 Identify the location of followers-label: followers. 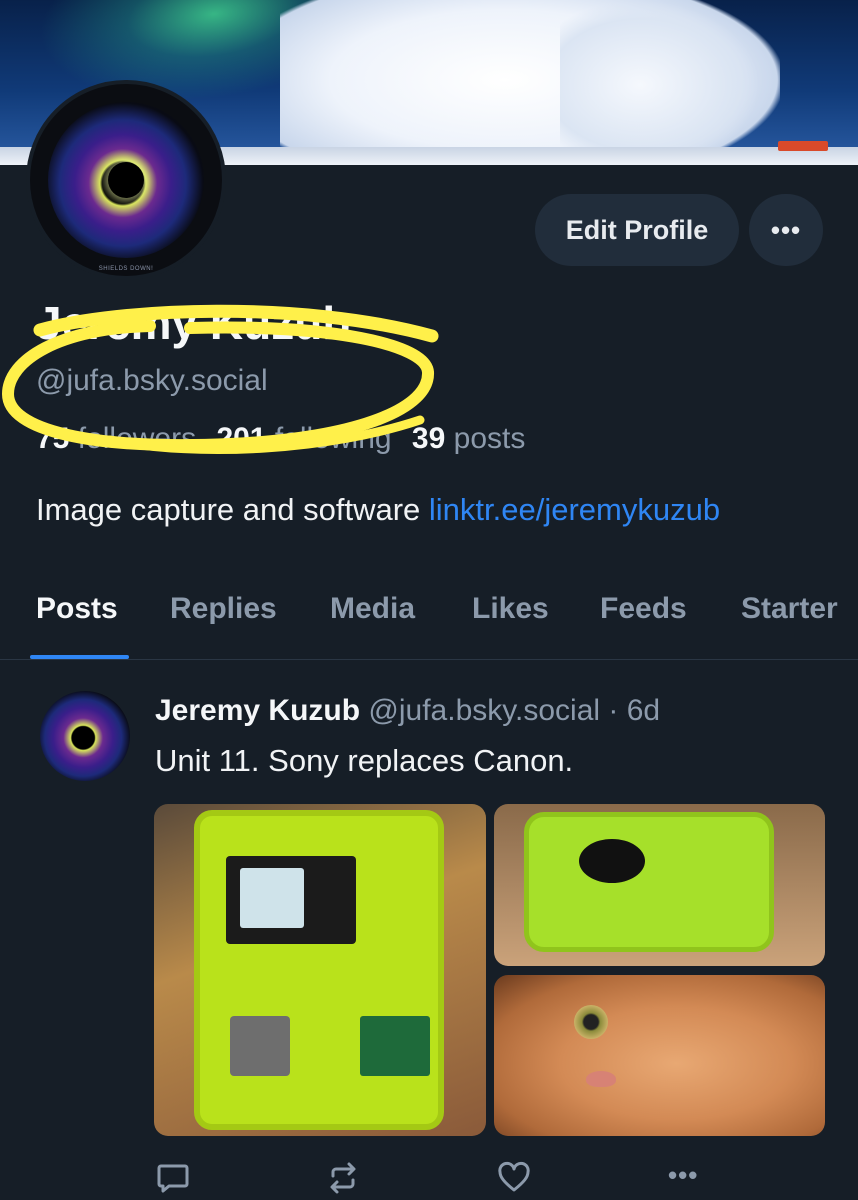
(137, 438).